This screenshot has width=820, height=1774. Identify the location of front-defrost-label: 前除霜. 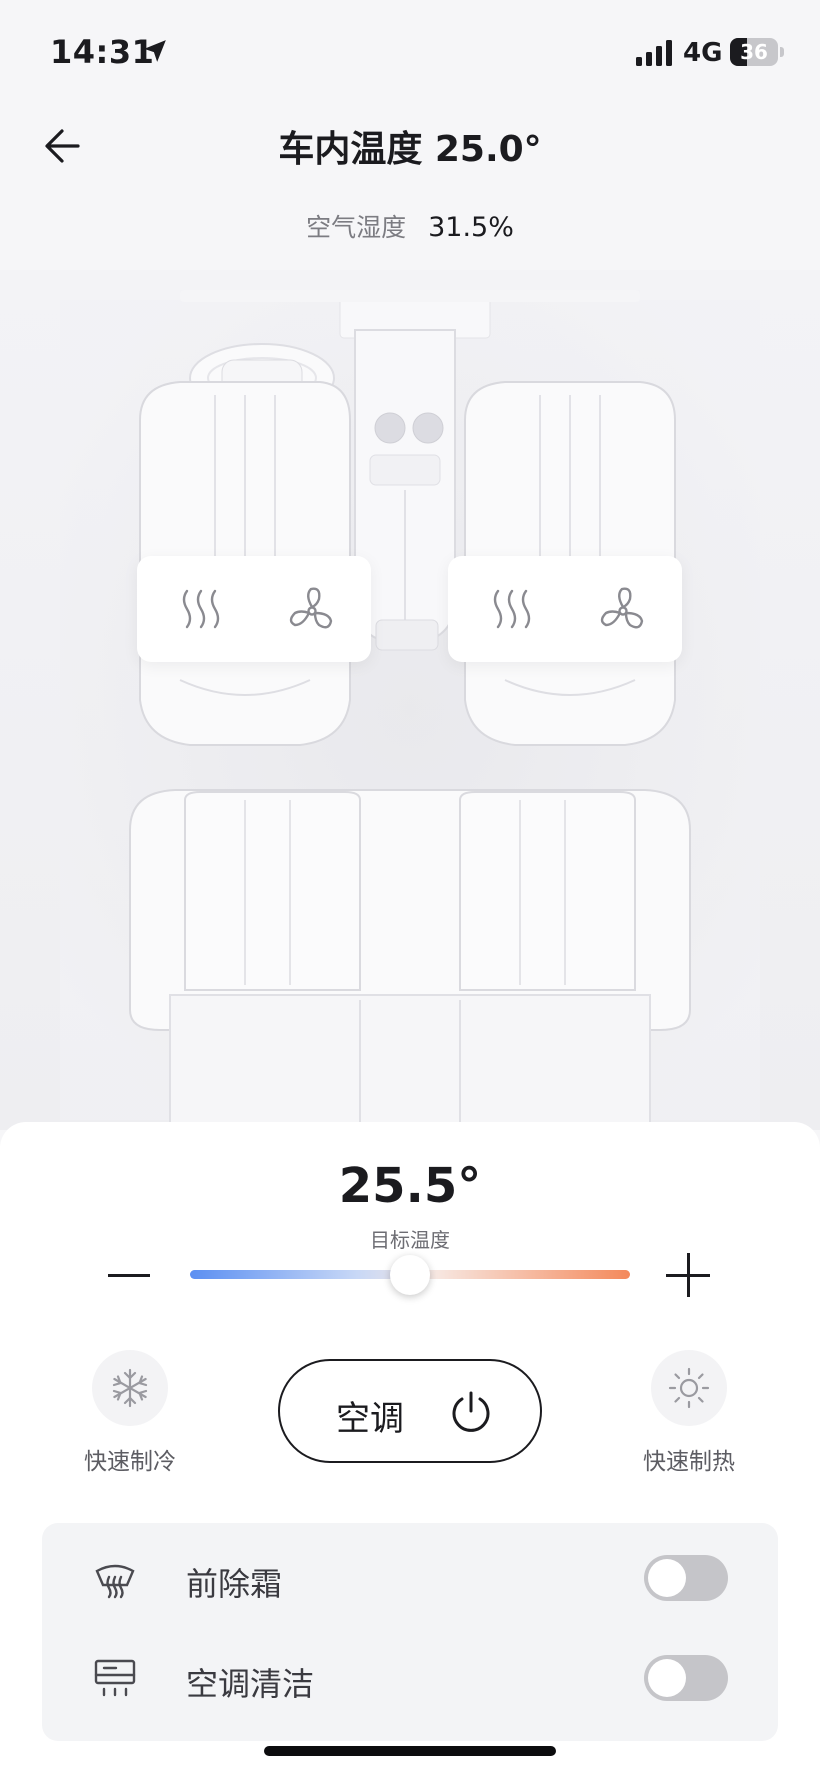
(234, 1584).